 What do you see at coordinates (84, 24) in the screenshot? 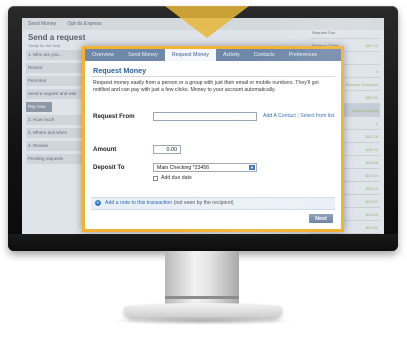
I see `background-nav-item: Opt-Its Express` at bounding box center [84, 24].